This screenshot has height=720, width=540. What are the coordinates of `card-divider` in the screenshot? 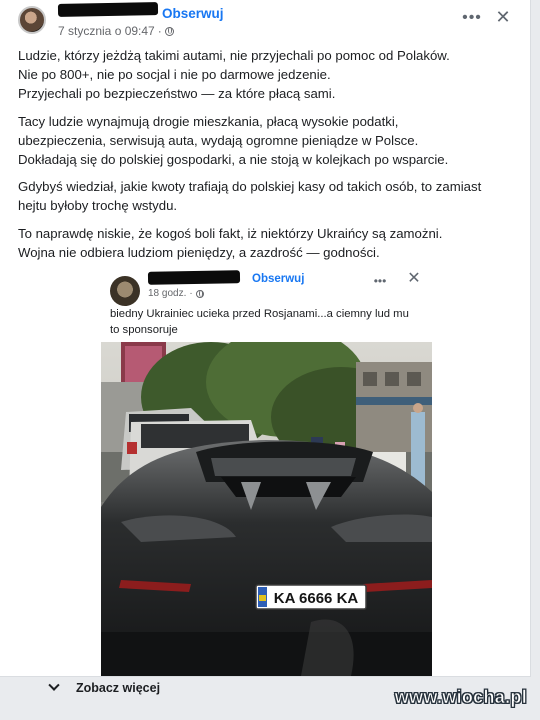 It's located at (265, 676).